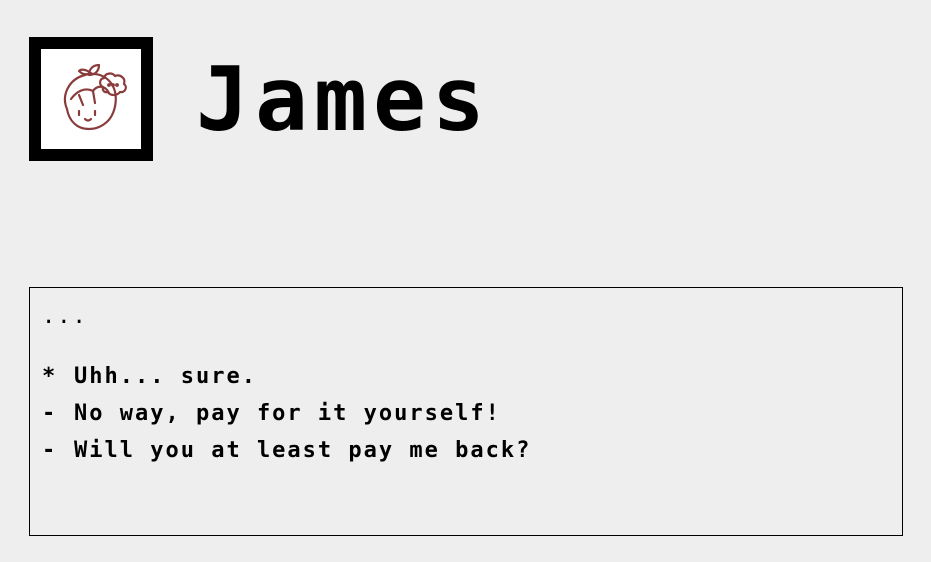  What do you see at coordinates (95, 97) in the screenshot?
I see `character-portrait-icon` at bounding box center [95, 97].